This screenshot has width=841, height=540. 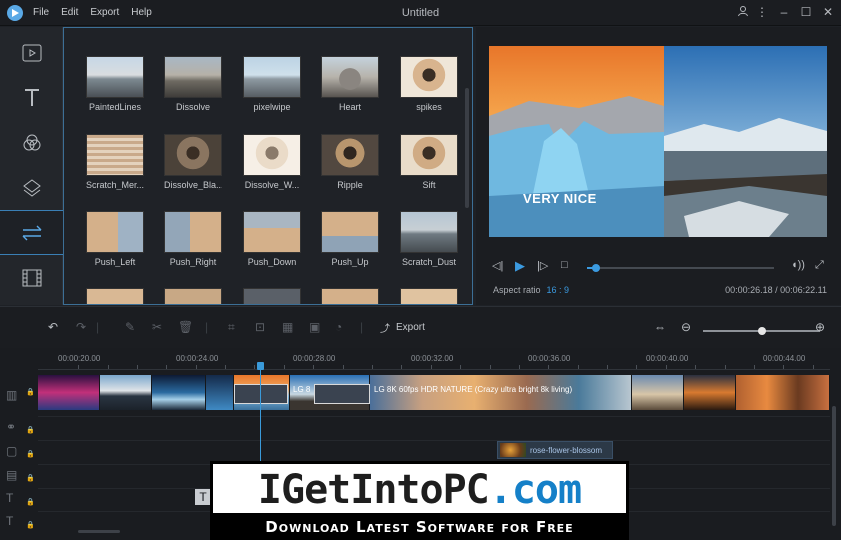 What do you see at coordinates (185, 327) in the screenshot?
I see `delete-icon: 🗑` at bounding box center [185, 327].